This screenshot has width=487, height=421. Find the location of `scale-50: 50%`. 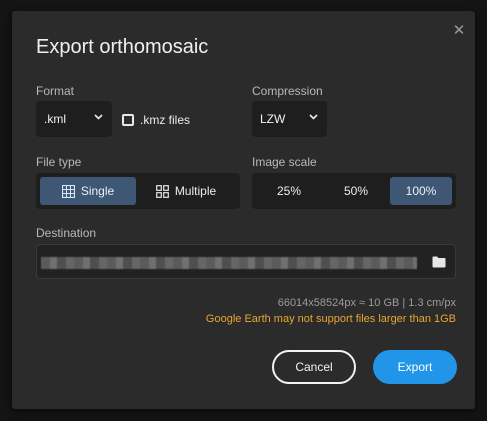

scale-50: 50% is located at coordinates (356, 191).